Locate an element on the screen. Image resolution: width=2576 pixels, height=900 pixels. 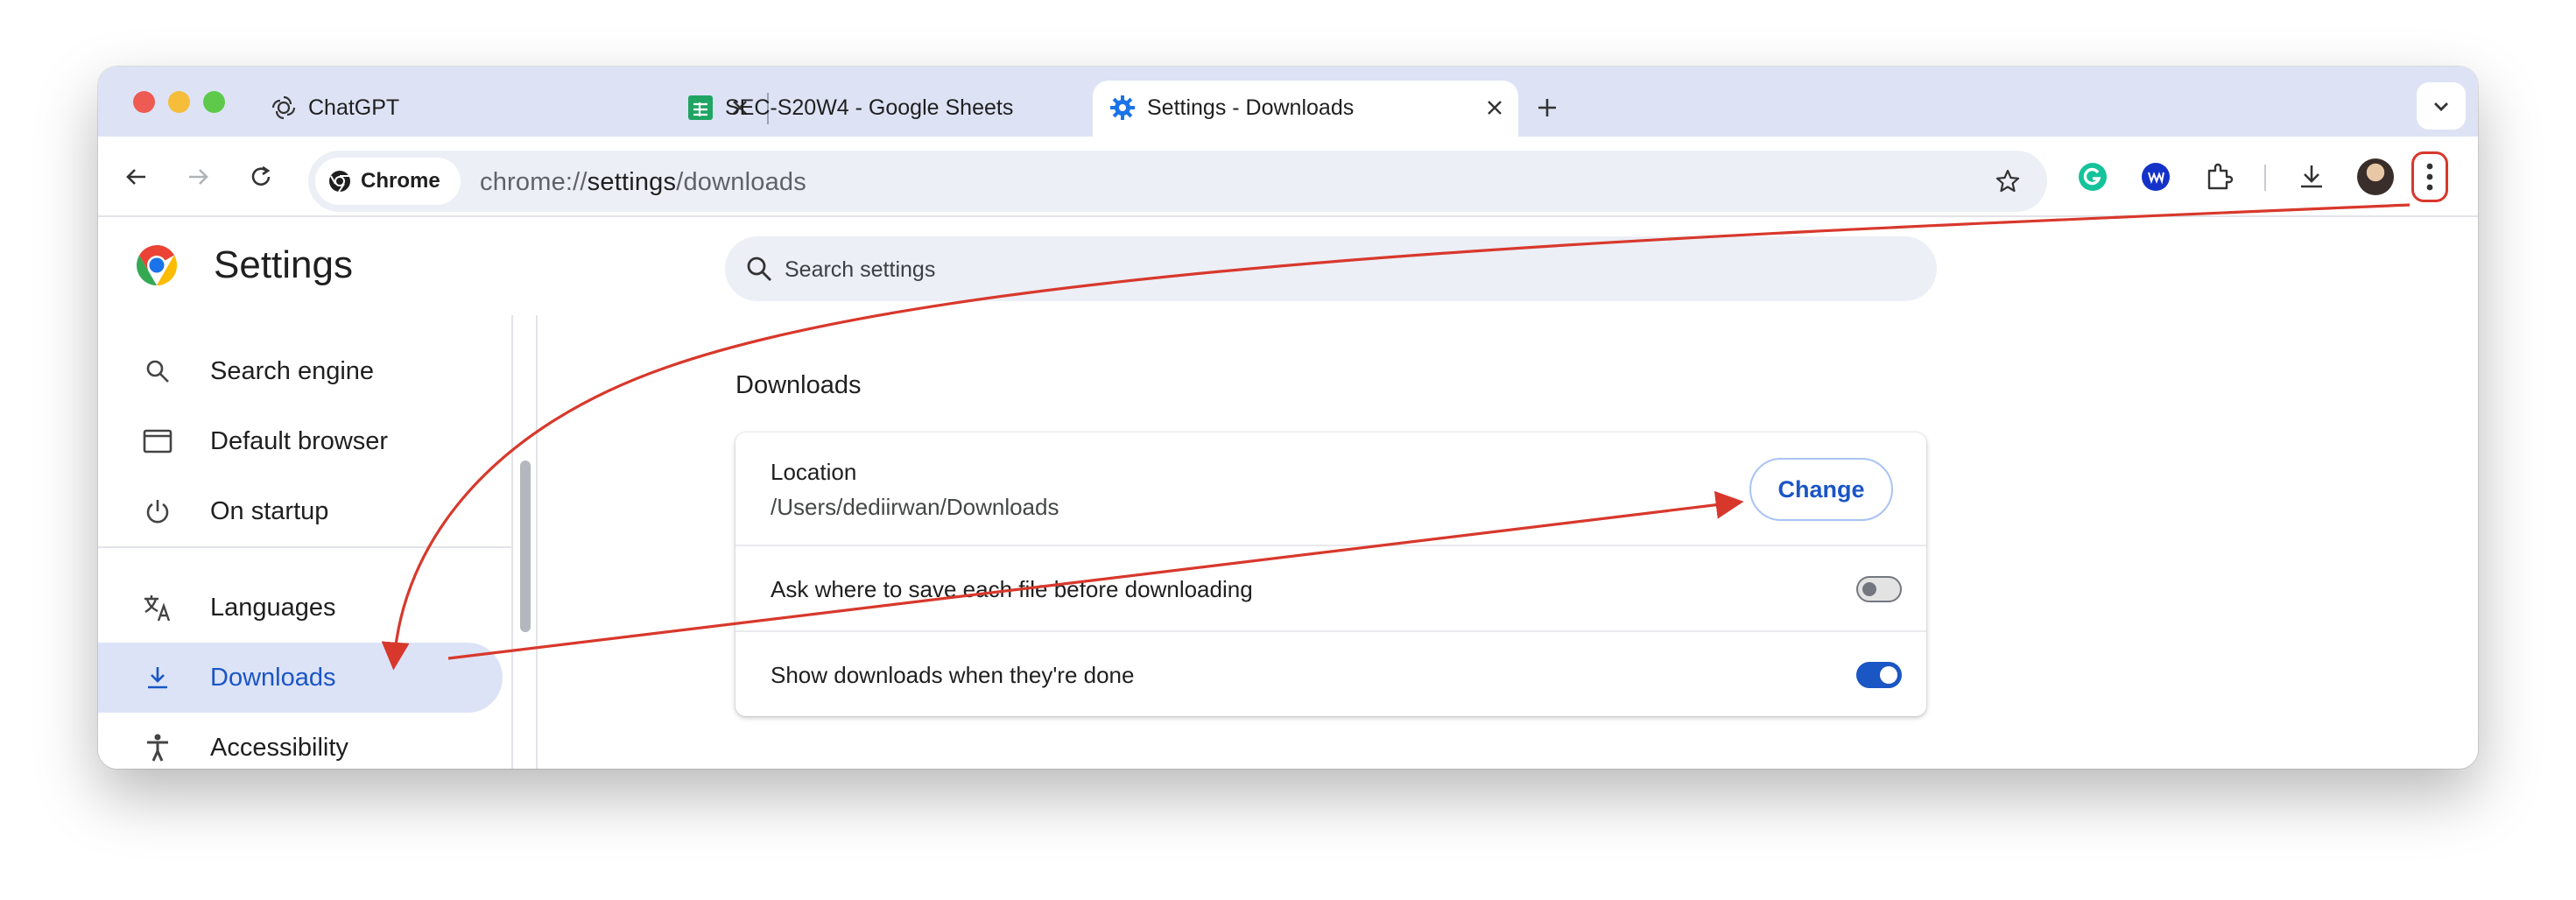
grammarly-extension-icon is located at coordinates (2092, 177).